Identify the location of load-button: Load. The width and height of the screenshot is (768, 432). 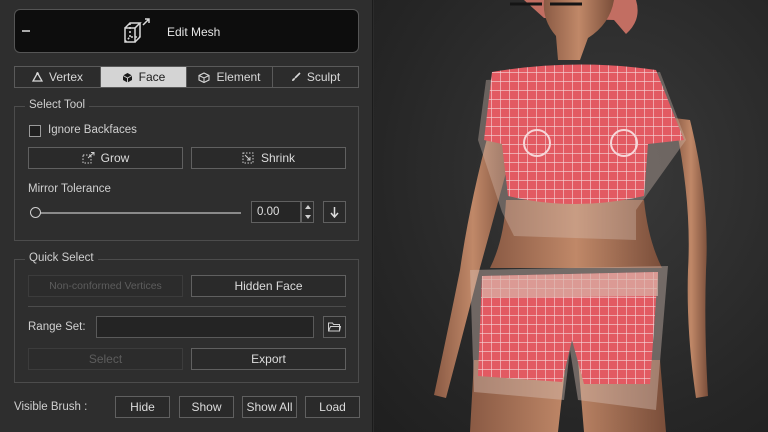
(332, 407).